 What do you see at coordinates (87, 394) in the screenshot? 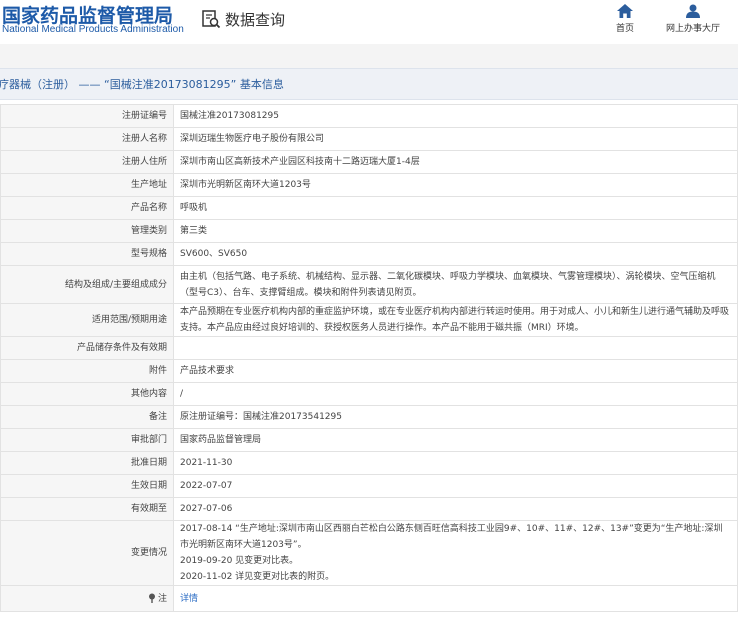
I see `field-label: 其他内容` at bounding box center [87, 394].